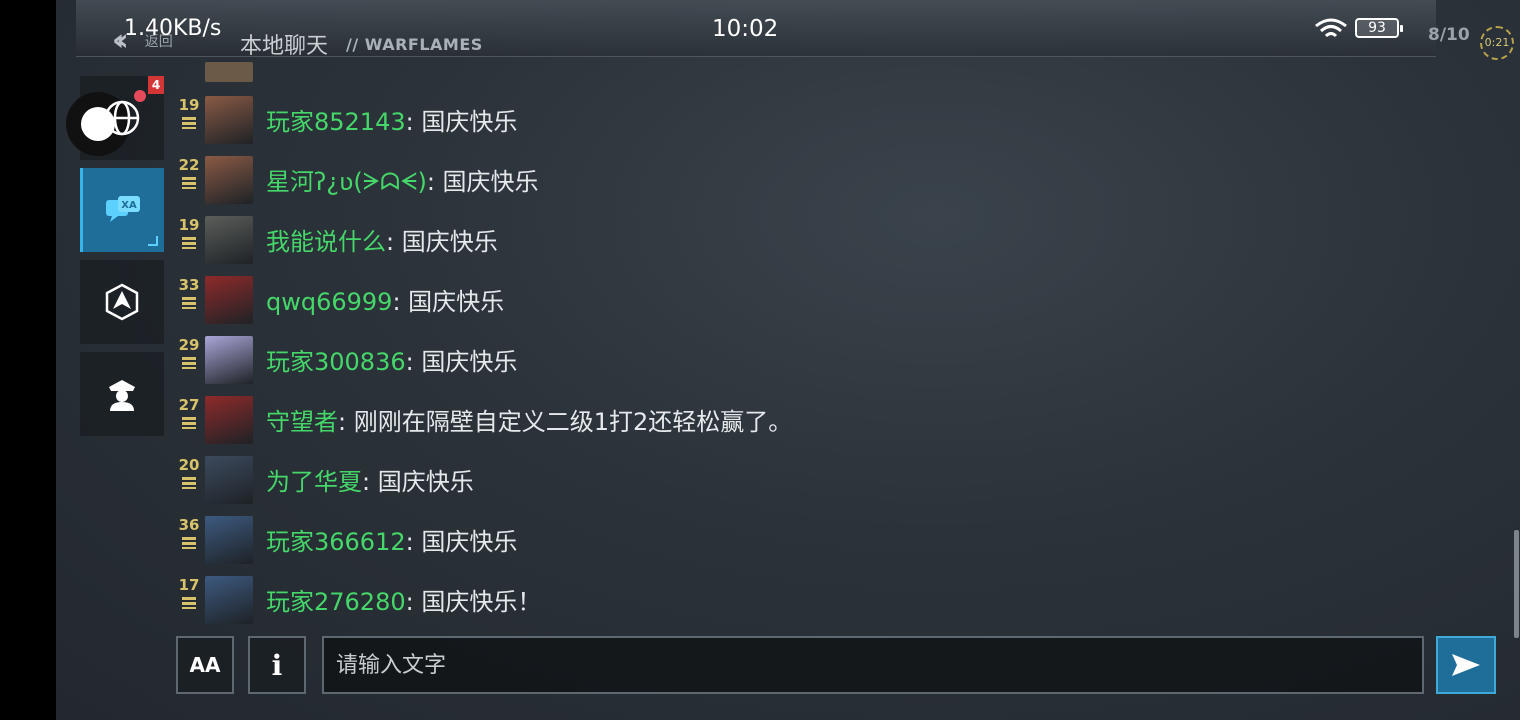 Image resolution: width=1520 pixels, height=720 pixels. Describe the element at coordinates (745, 29) in the screenshot. I see `clock: 10:02` at that location.